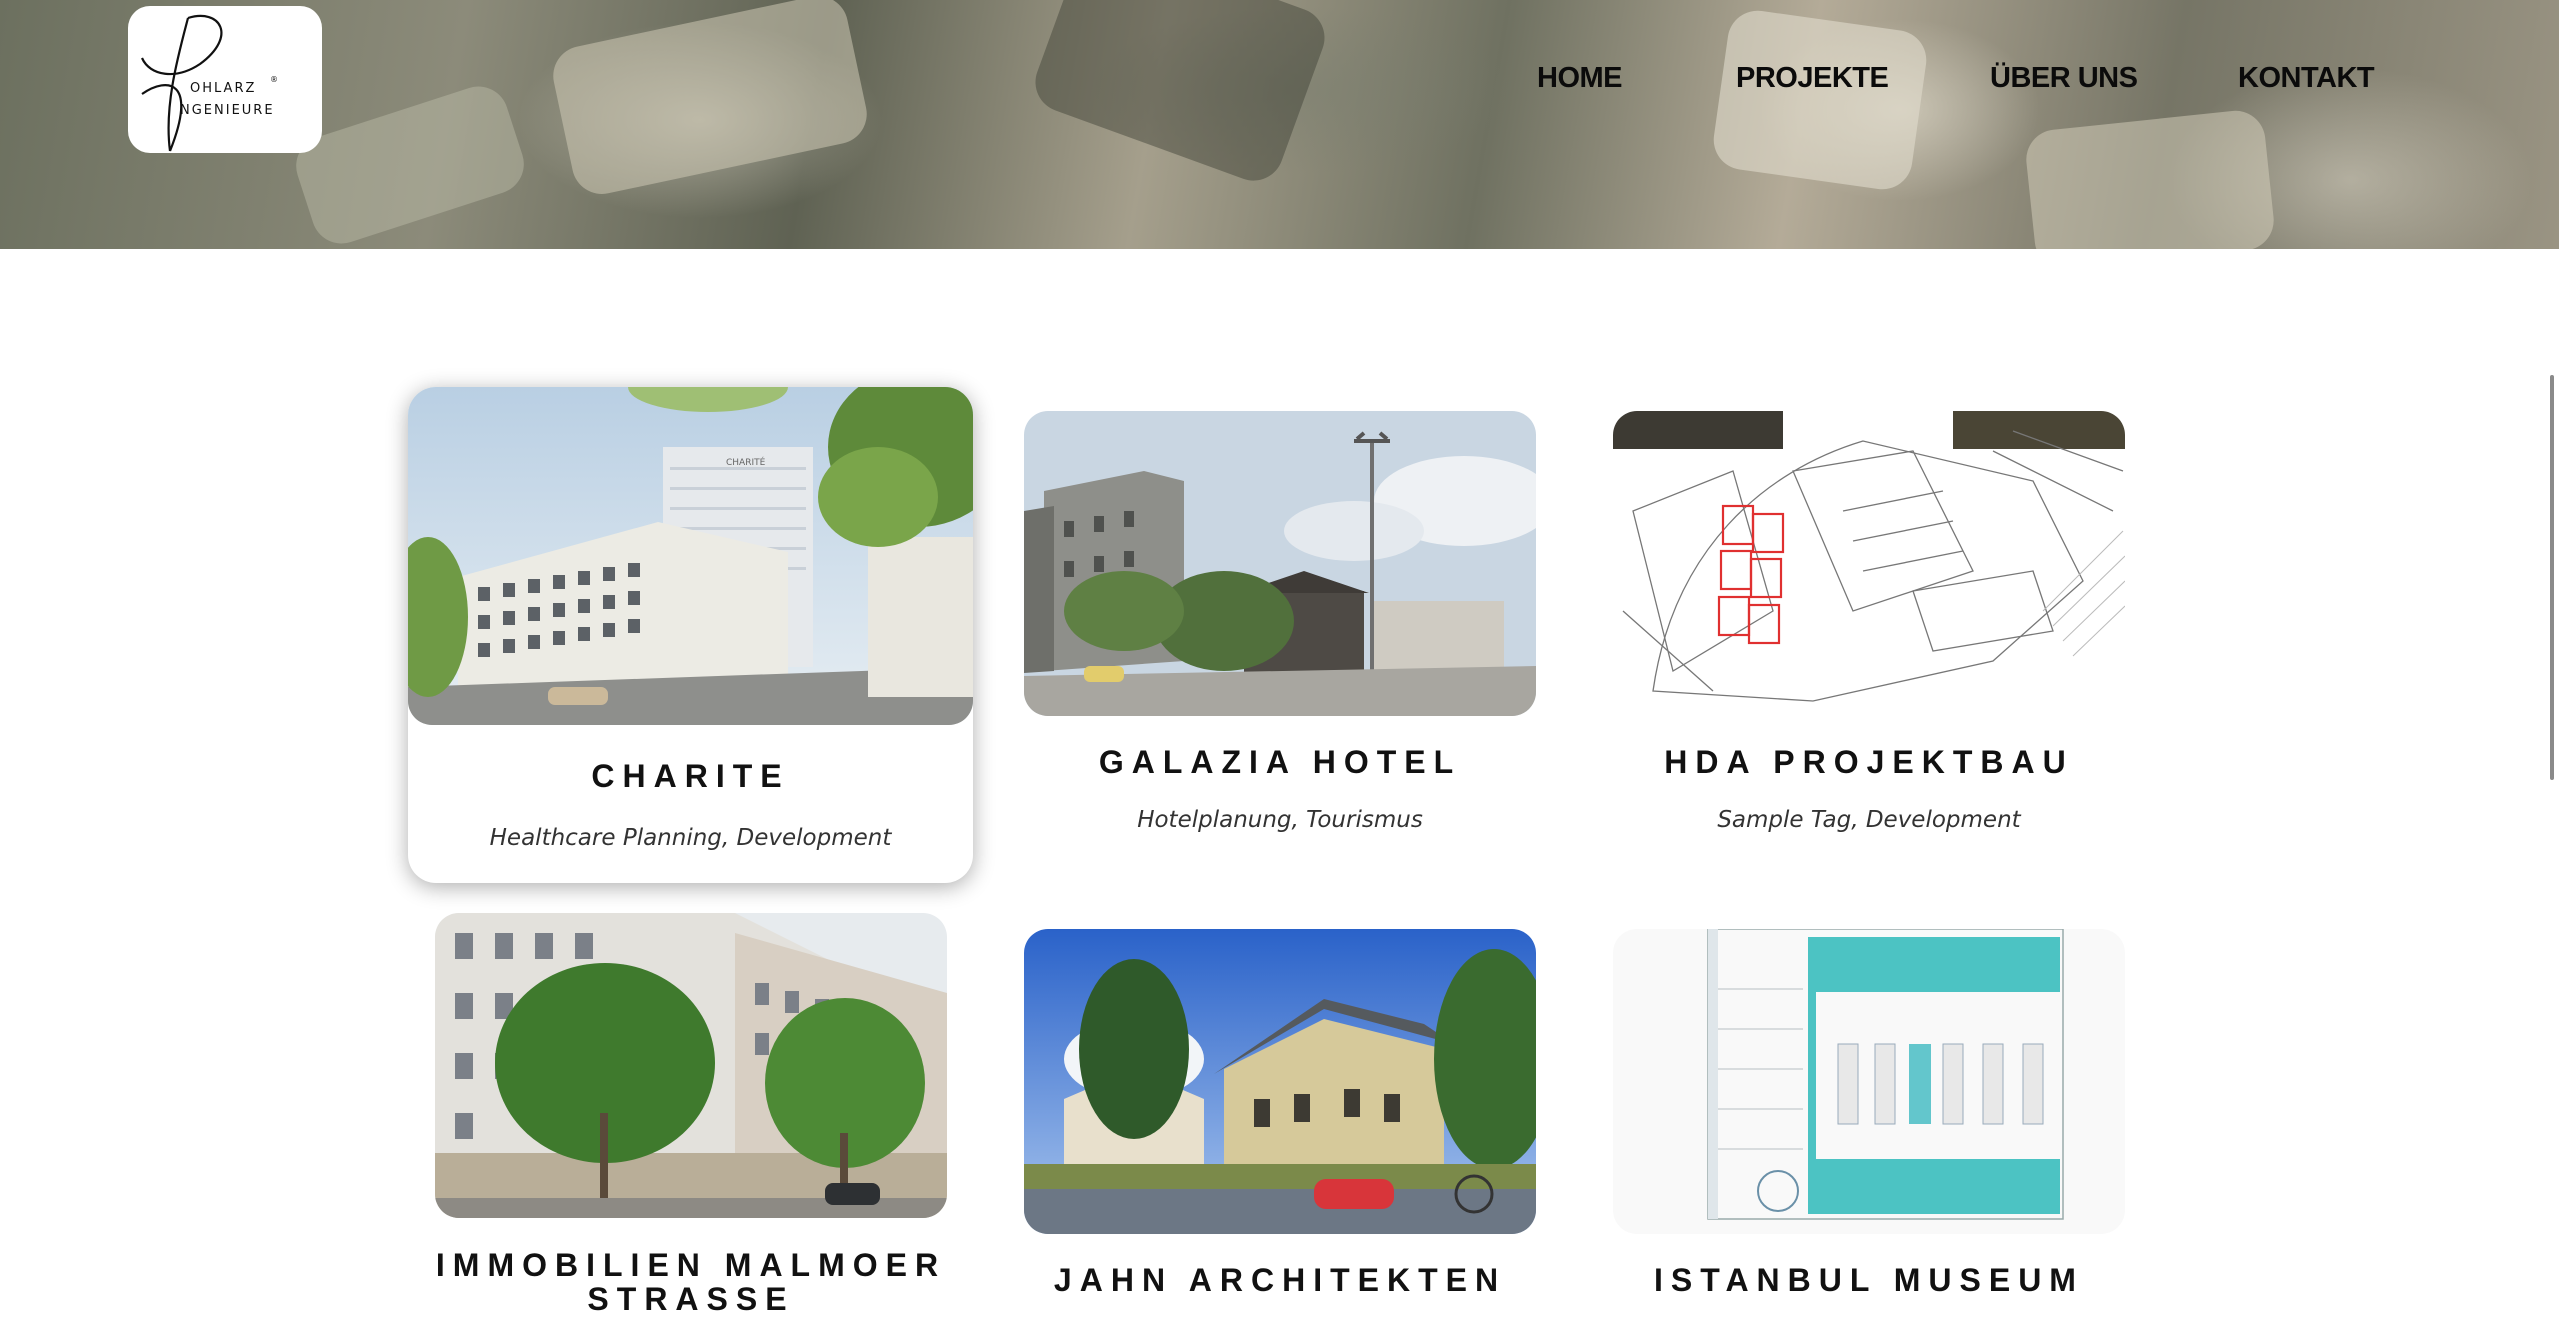 The height and width of the screenshot is (1326, 2559). I want to click on project-title: ISTANBUL MUSEUM, so click(1869, 1280).